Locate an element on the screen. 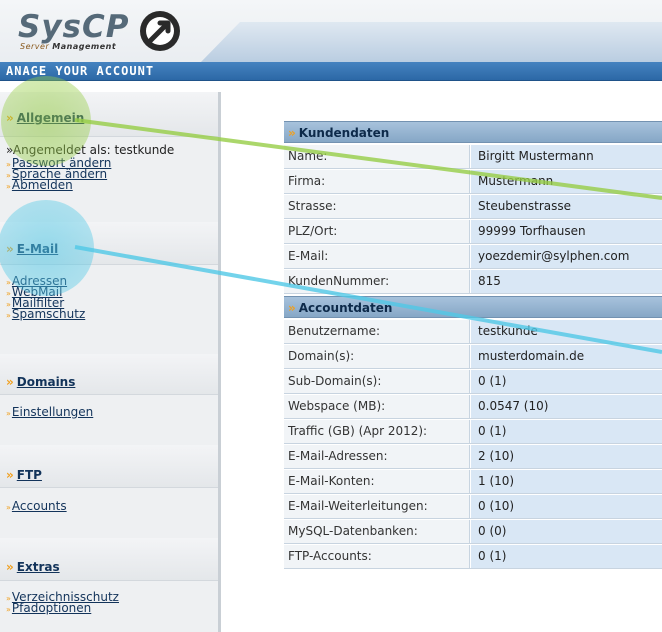  table-row: Traffic (GB) (Apr 2012): 0 (1) is located at coordinates (473, 432).